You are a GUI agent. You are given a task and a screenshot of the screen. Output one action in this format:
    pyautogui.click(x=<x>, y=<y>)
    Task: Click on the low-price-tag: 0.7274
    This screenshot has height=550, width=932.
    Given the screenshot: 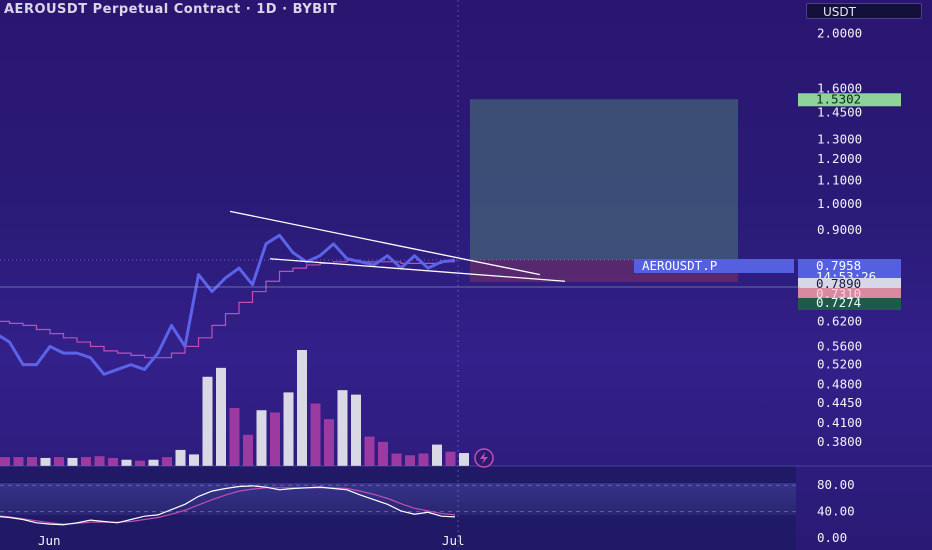 What is the action you would take?
    pyautogui.click(x=838, y=302)
    